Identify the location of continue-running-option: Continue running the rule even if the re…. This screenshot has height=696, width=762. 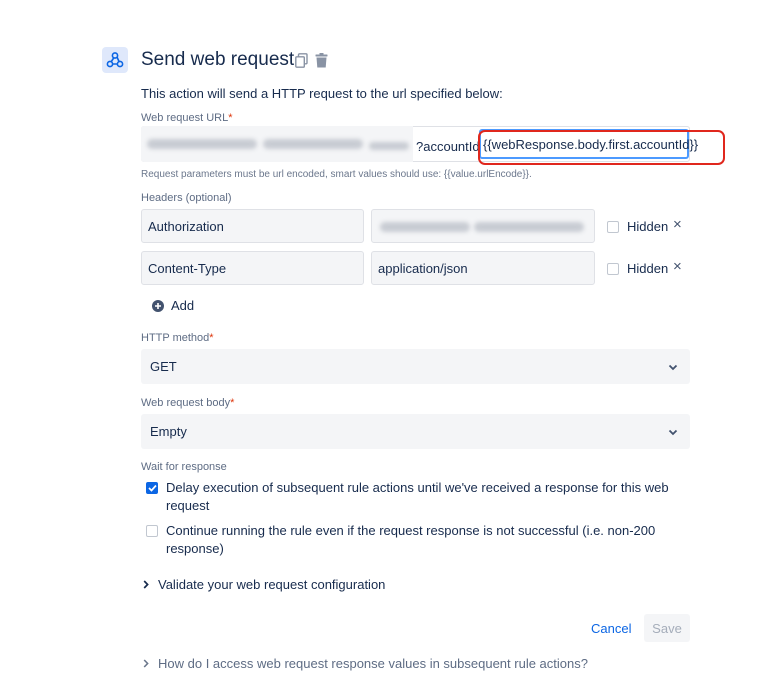
(400, 540).